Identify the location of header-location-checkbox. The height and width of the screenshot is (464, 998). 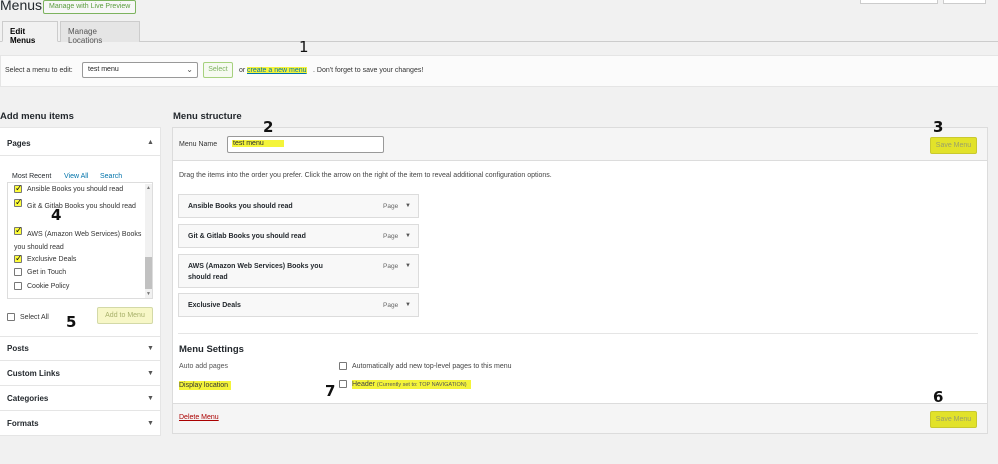
(343, 384).